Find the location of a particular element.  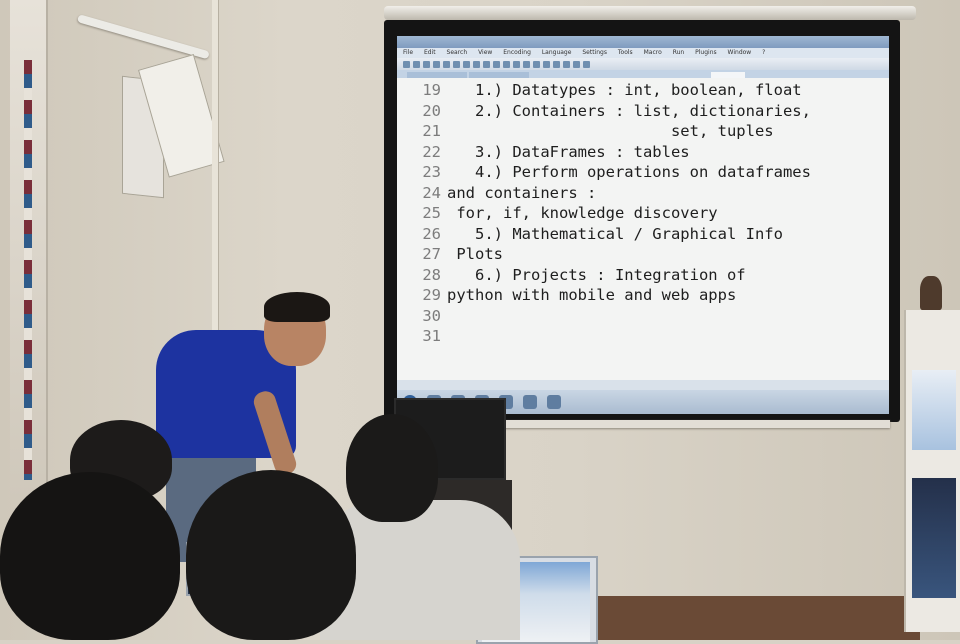

small-statue is located at coordinates (931, 293).